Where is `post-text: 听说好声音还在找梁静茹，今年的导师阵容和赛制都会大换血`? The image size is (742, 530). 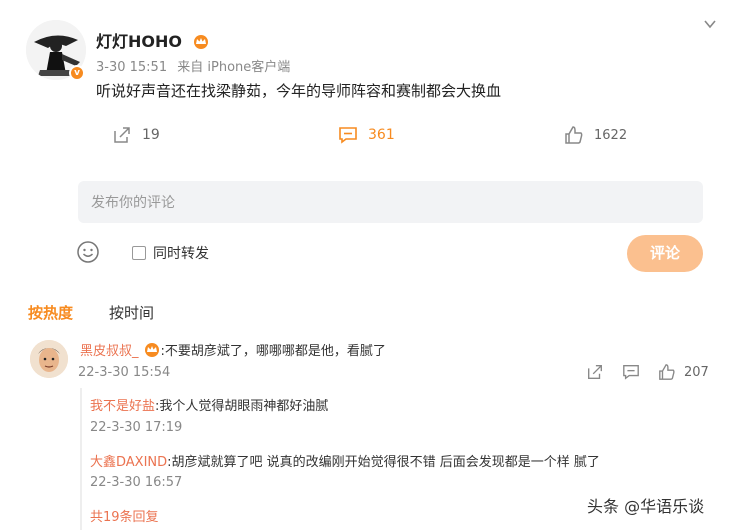
post-text: 听说好声音还在找梁静茹，今年的导师阵容和赛制都会大换血 is located at coordinates (299, 91).